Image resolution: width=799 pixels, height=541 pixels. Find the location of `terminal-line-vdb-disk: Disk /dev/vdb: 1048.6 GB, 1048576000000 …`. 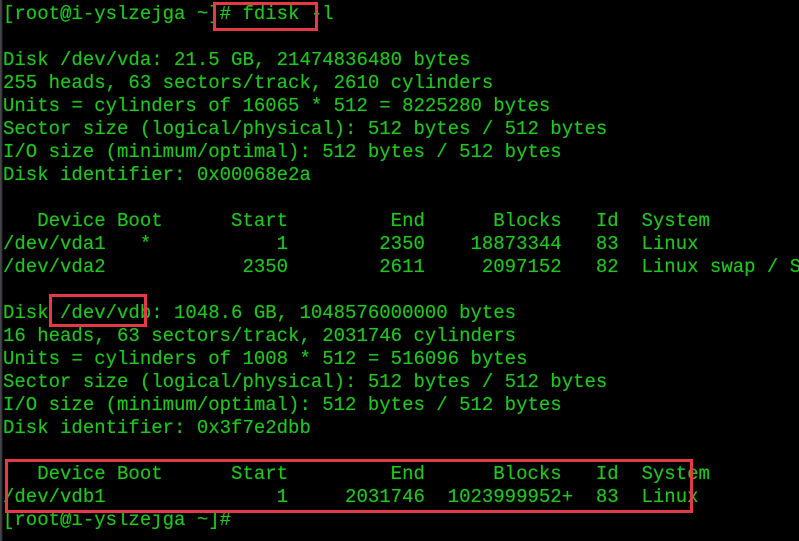

terminal-line-vdb-disk: Disk /dev/vdb: 1048.6 GB, 1048576000000 … is located at coordinates (260, 313).